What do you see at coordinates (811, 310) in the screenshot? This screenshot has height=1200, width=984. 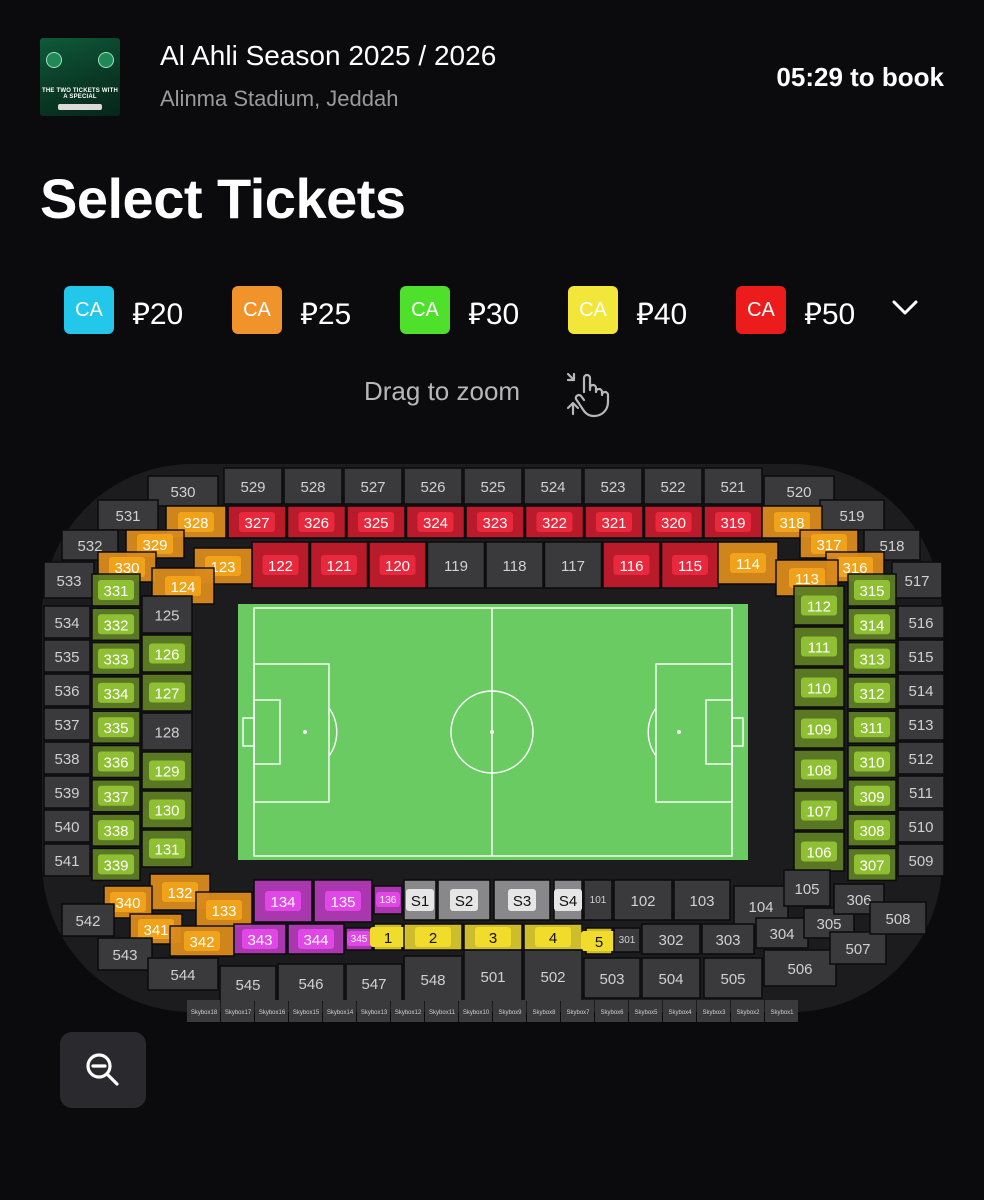 I see `legend-chip-5: CA ⃁50` at bounding box center [811, 310].